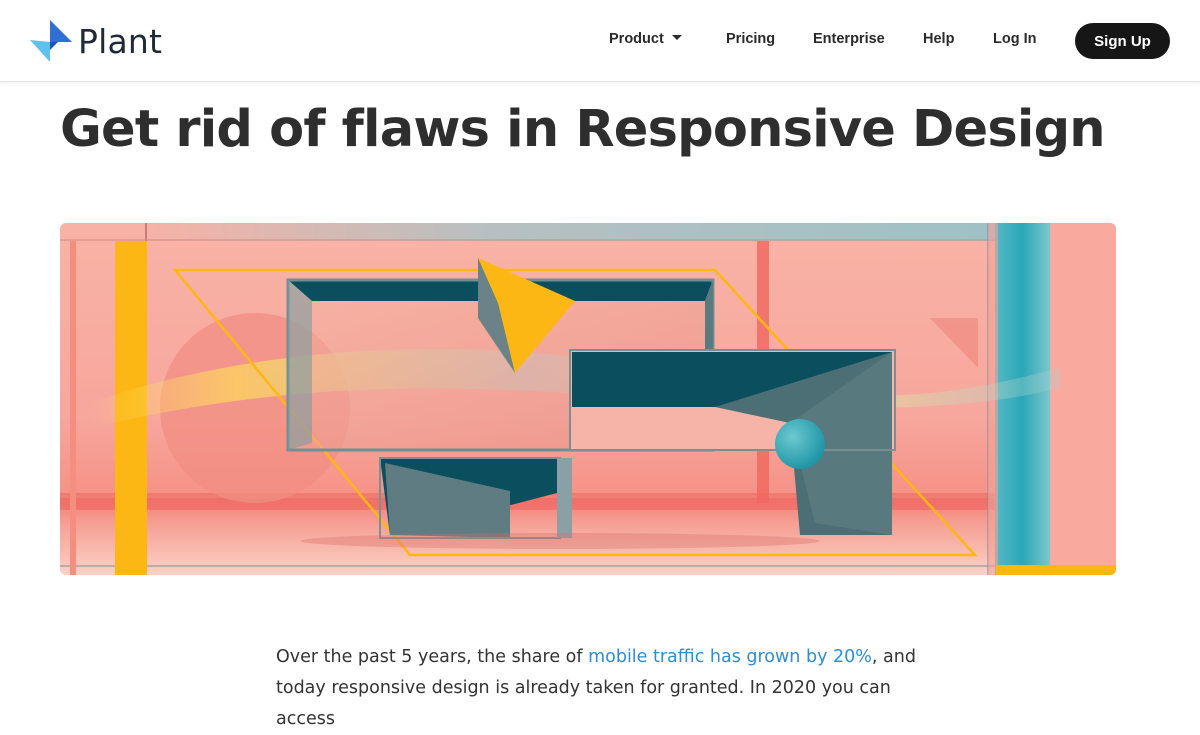 The height and width of the screenshot is (735, 1200). I want to click on intro-text-end: , and, so click(893, 657).